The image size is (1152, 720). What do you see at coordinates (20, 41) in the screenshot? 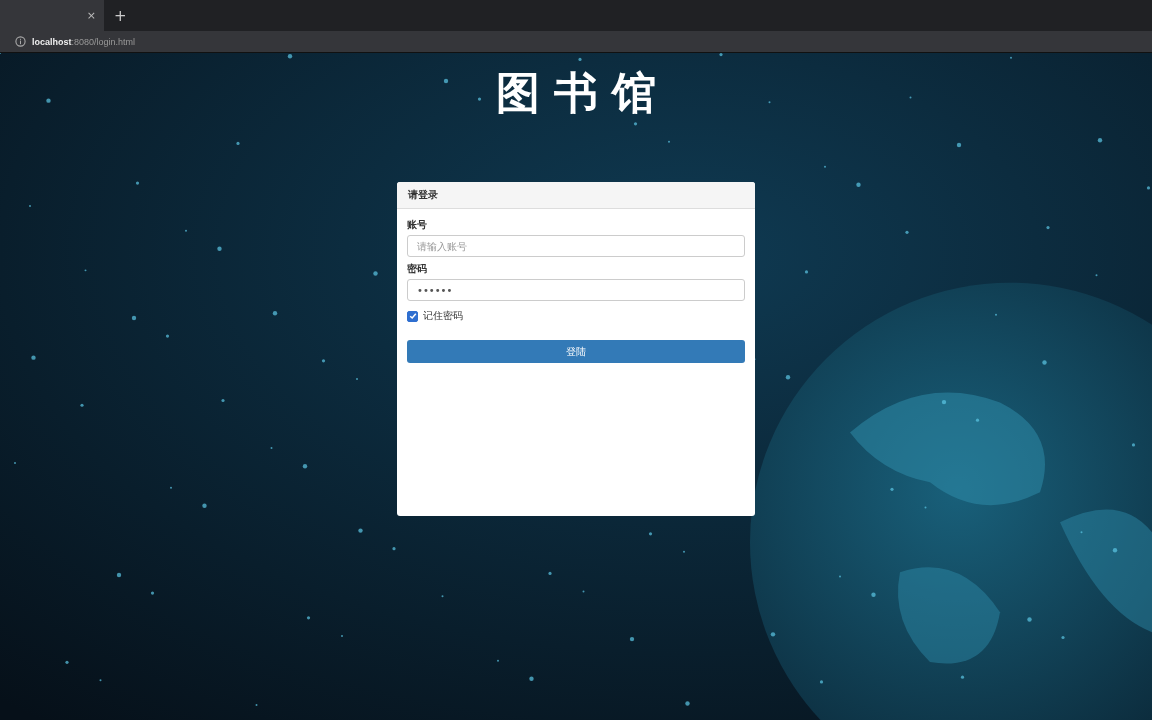
I see `info-icon` at bounding box center [20, 41].